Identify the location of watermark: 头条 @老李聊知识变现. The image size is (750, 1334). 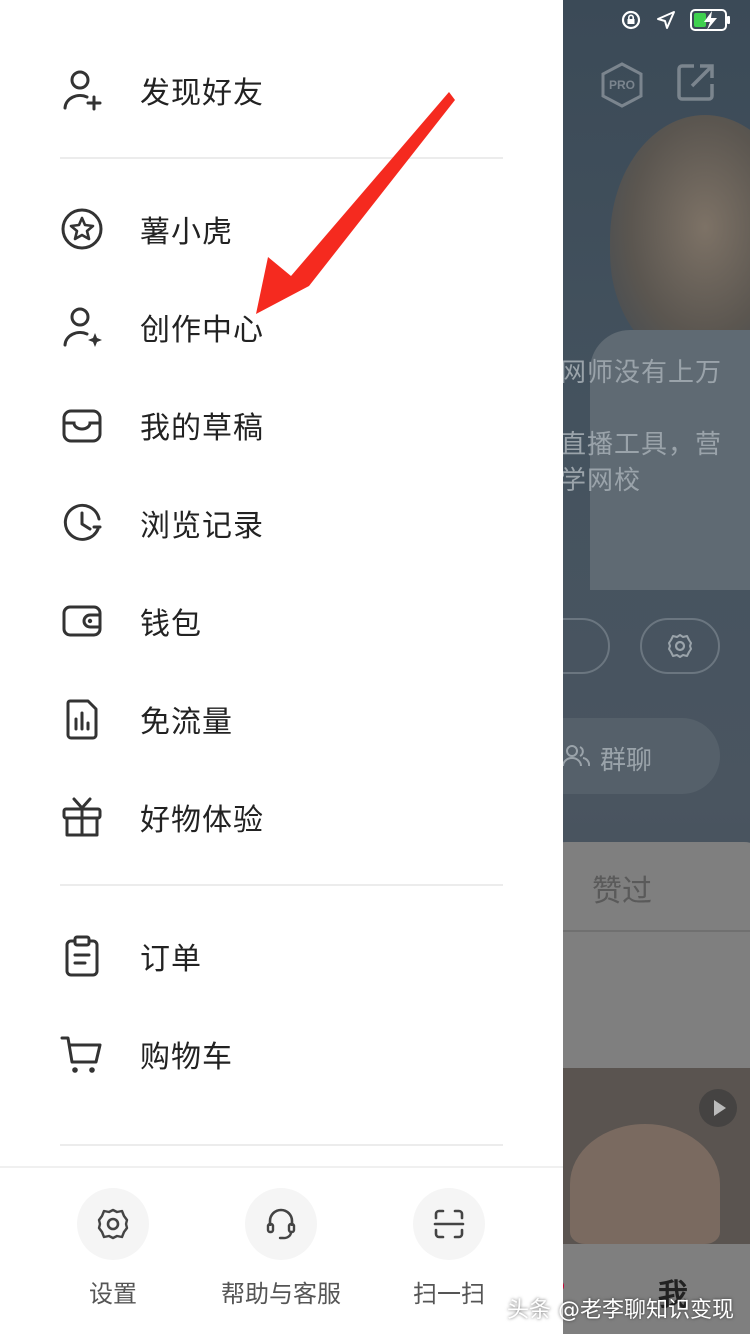
(620, 1310).